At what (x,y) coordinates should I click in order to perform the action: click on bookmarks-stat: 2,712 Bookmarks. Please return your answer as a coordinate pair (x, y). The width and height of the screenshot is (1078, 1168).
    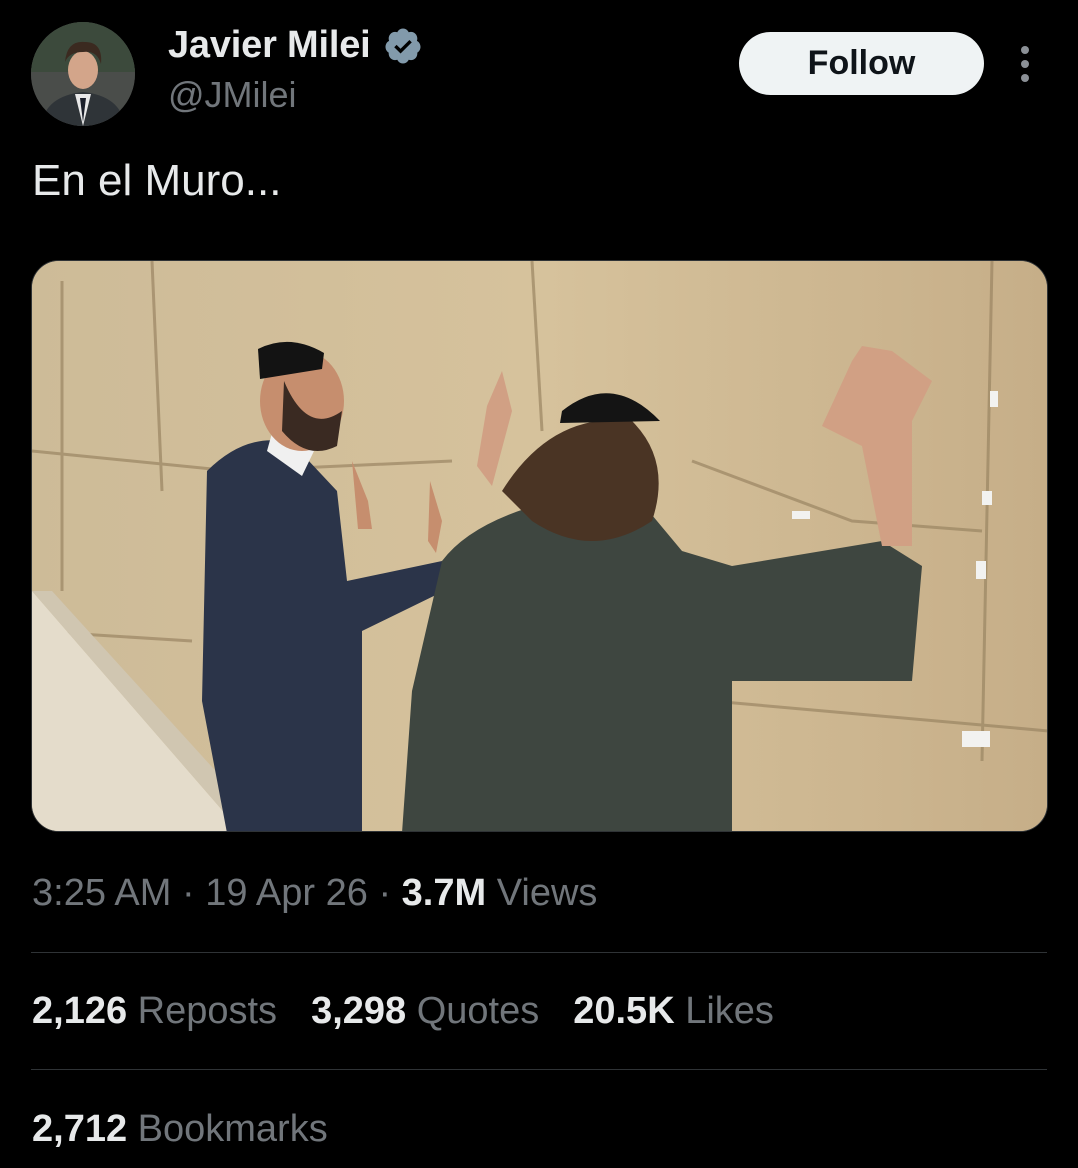
    Looking at the image, I should click on (180, 1129).